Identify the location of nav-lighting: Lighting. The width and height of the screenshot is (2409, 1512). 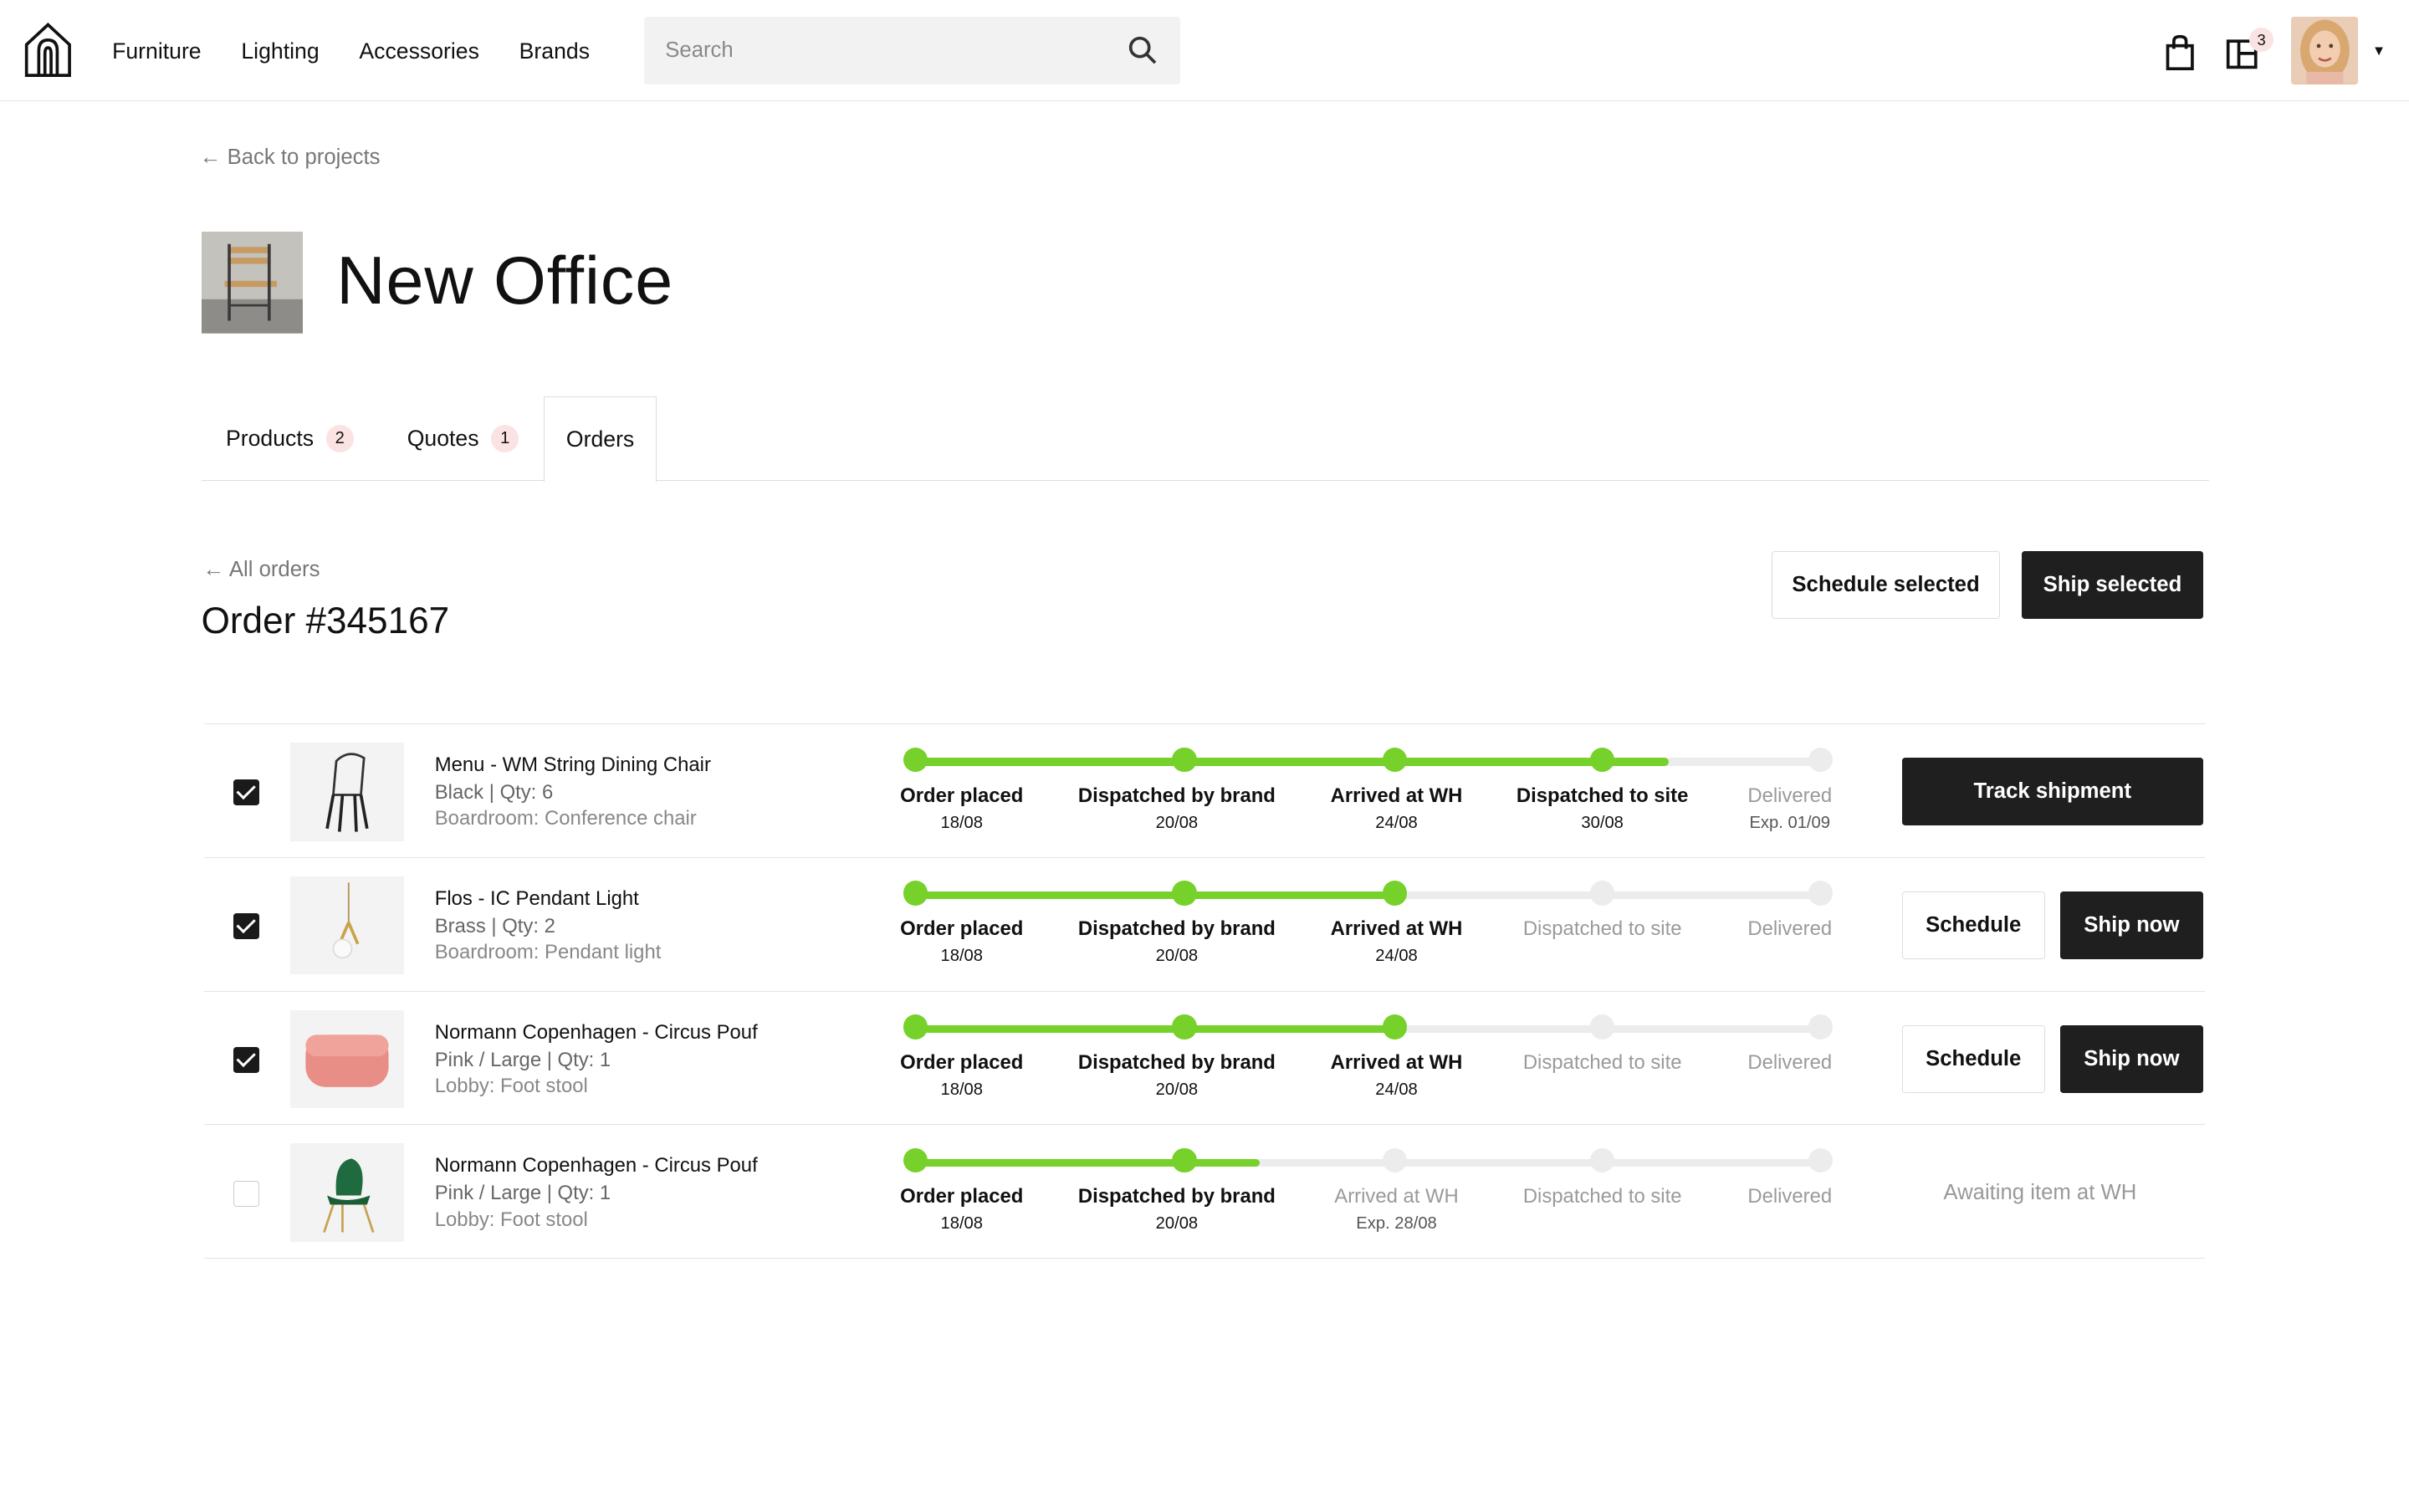
(280, 51).